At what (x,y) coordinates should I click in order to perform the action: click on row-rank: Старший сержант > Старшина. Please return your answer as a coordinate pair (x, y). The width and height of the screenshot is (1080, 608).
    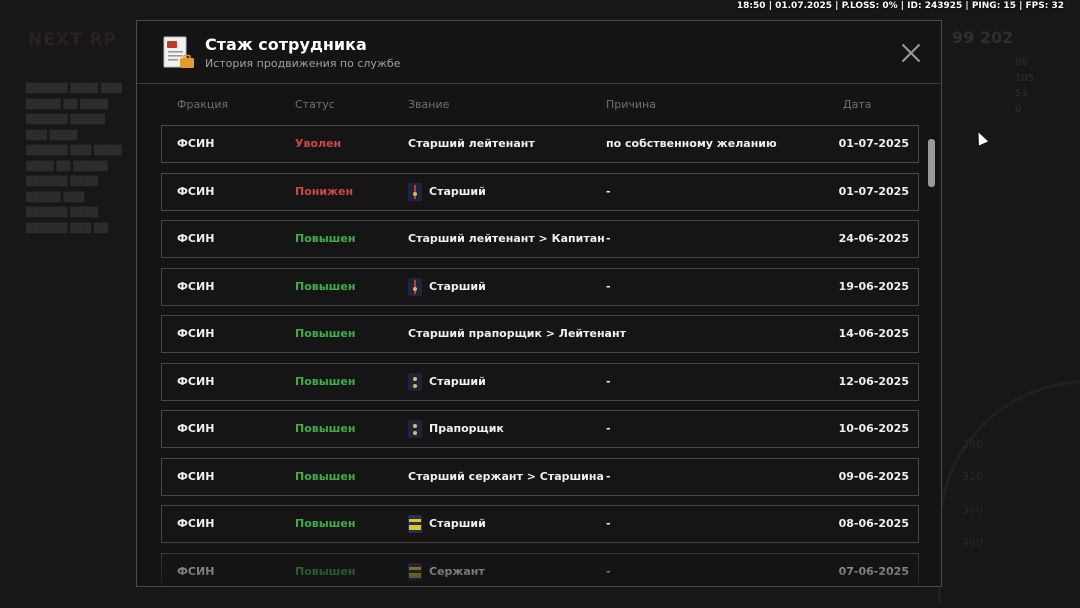
    Looking at the image, I should click on (506, 476).